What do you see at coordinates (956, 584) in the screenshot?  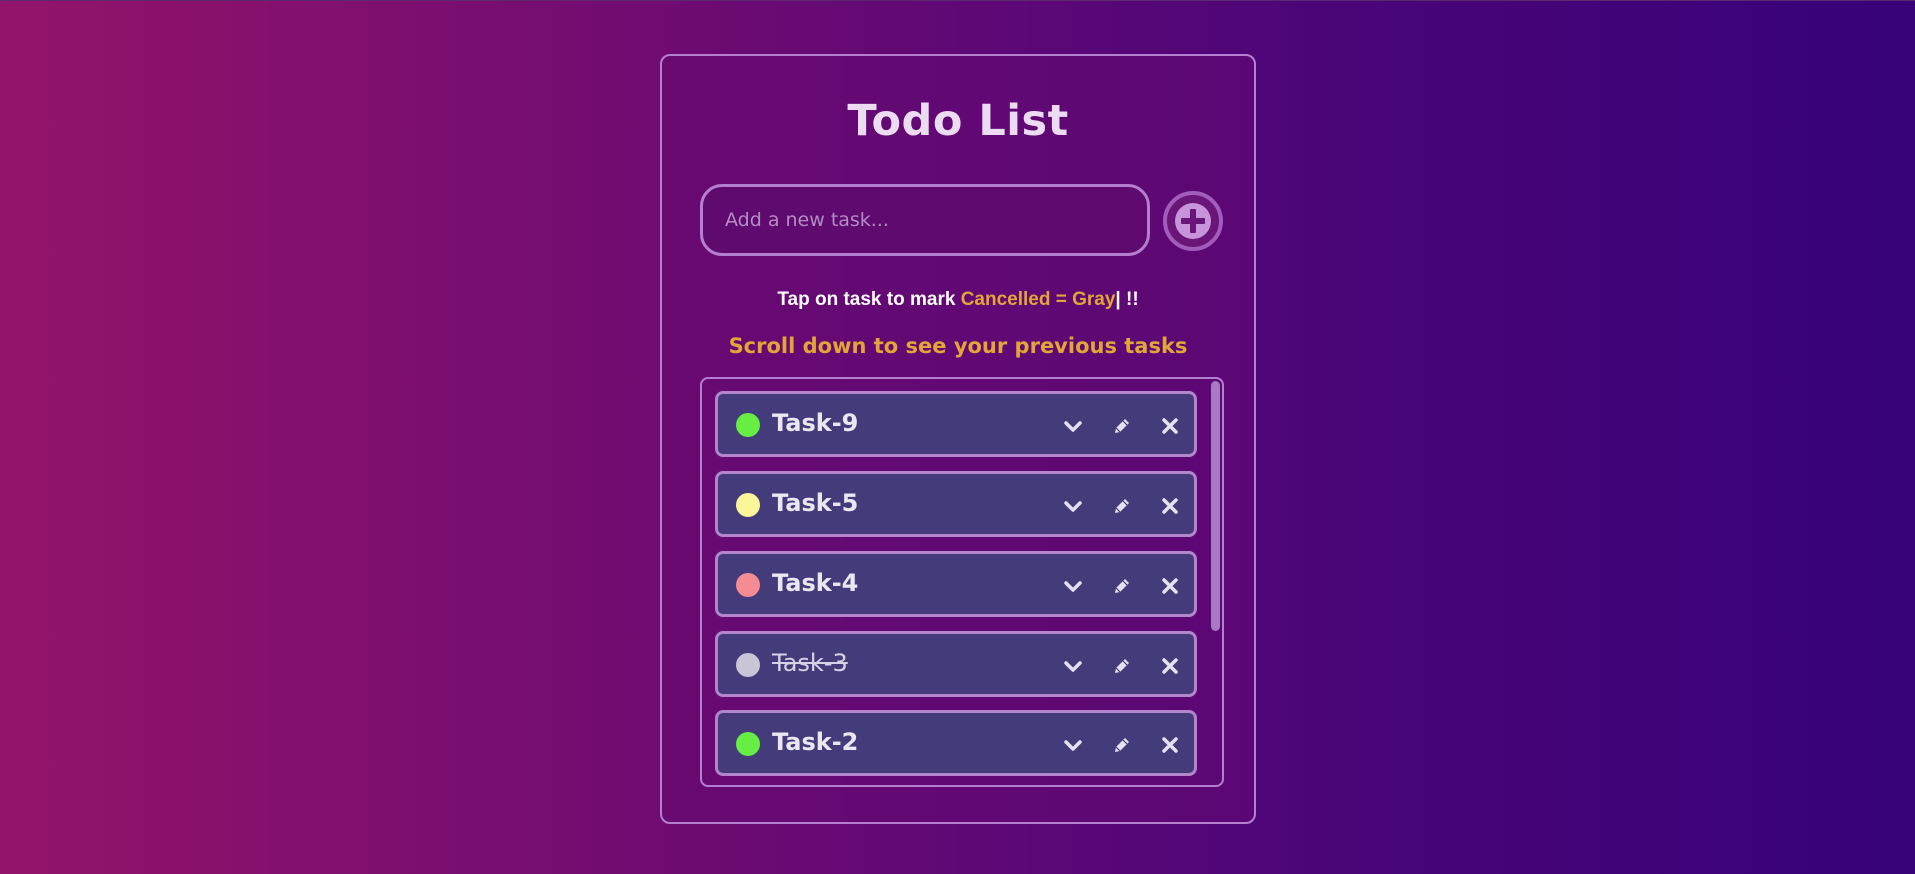 I see `task-item: Task-4` at bounding box center [956, 584].